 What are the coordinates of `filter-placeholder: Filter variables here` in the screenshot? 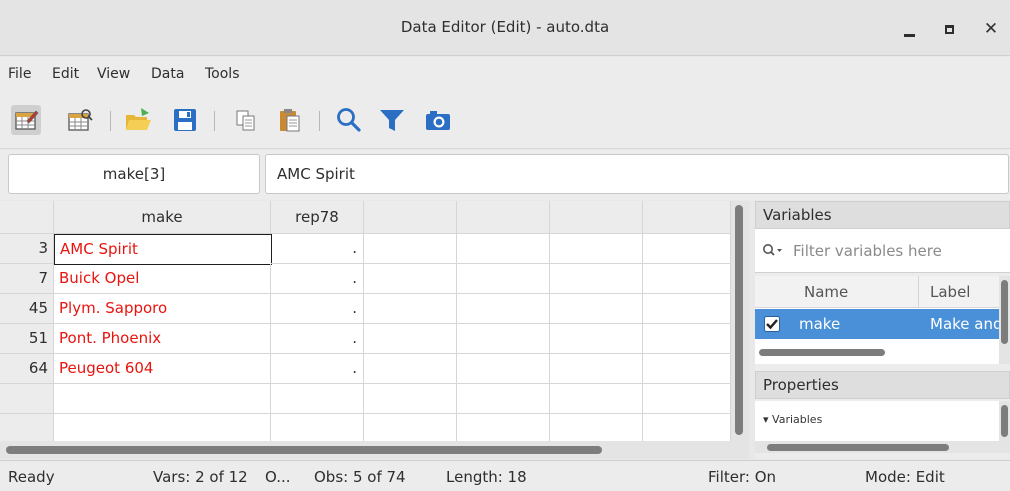 It's located at (867, 251).